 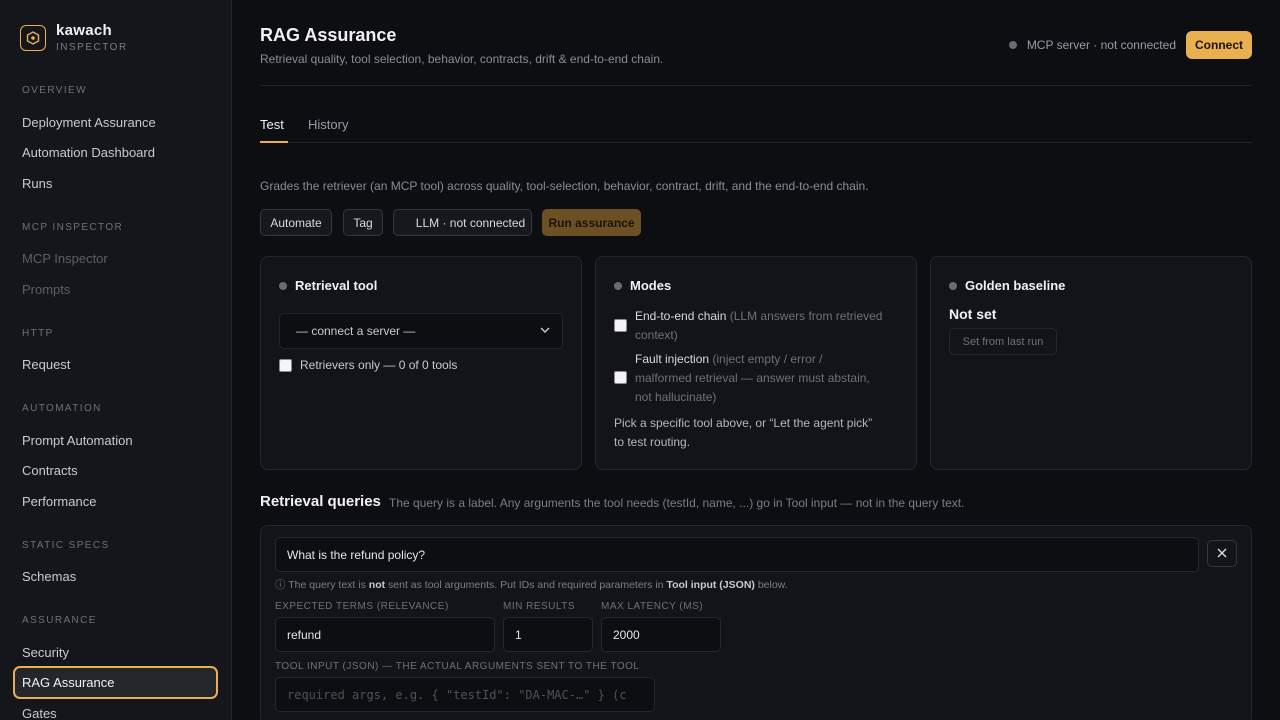 What do you see at coordinates (1003, 341) in the screenshot?
I see `set-from-last-run-button: Set from last run` at bounding box center [1003, 341].